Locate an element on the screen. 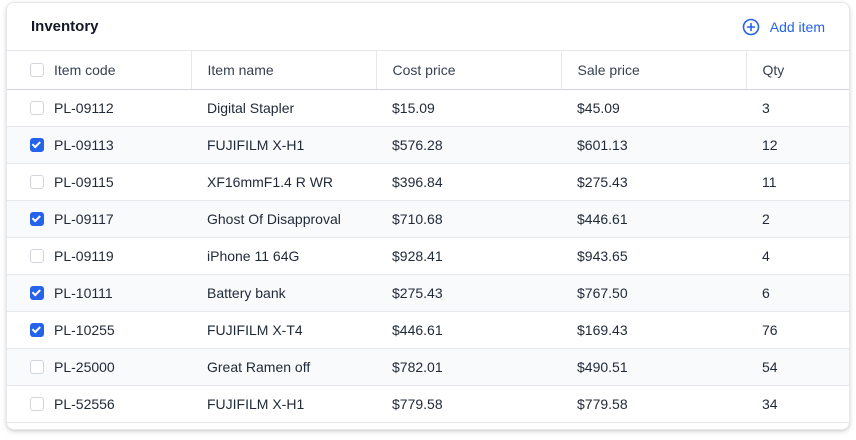 The height and width of the screenshot is (440, 856). cell-item-name: iPhone 11 64G is located at coordinates (283, 256).